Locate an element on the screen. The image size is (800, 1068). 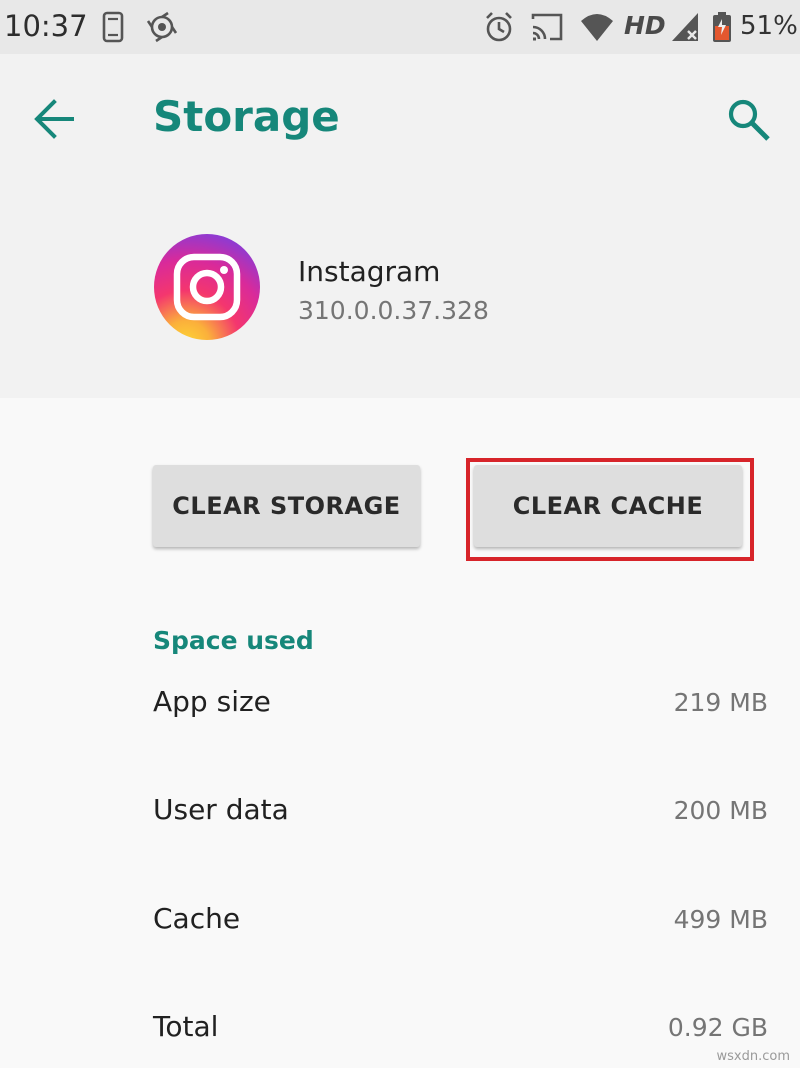
total-value: 0.92 GB is located at coordinates (717, 1027).